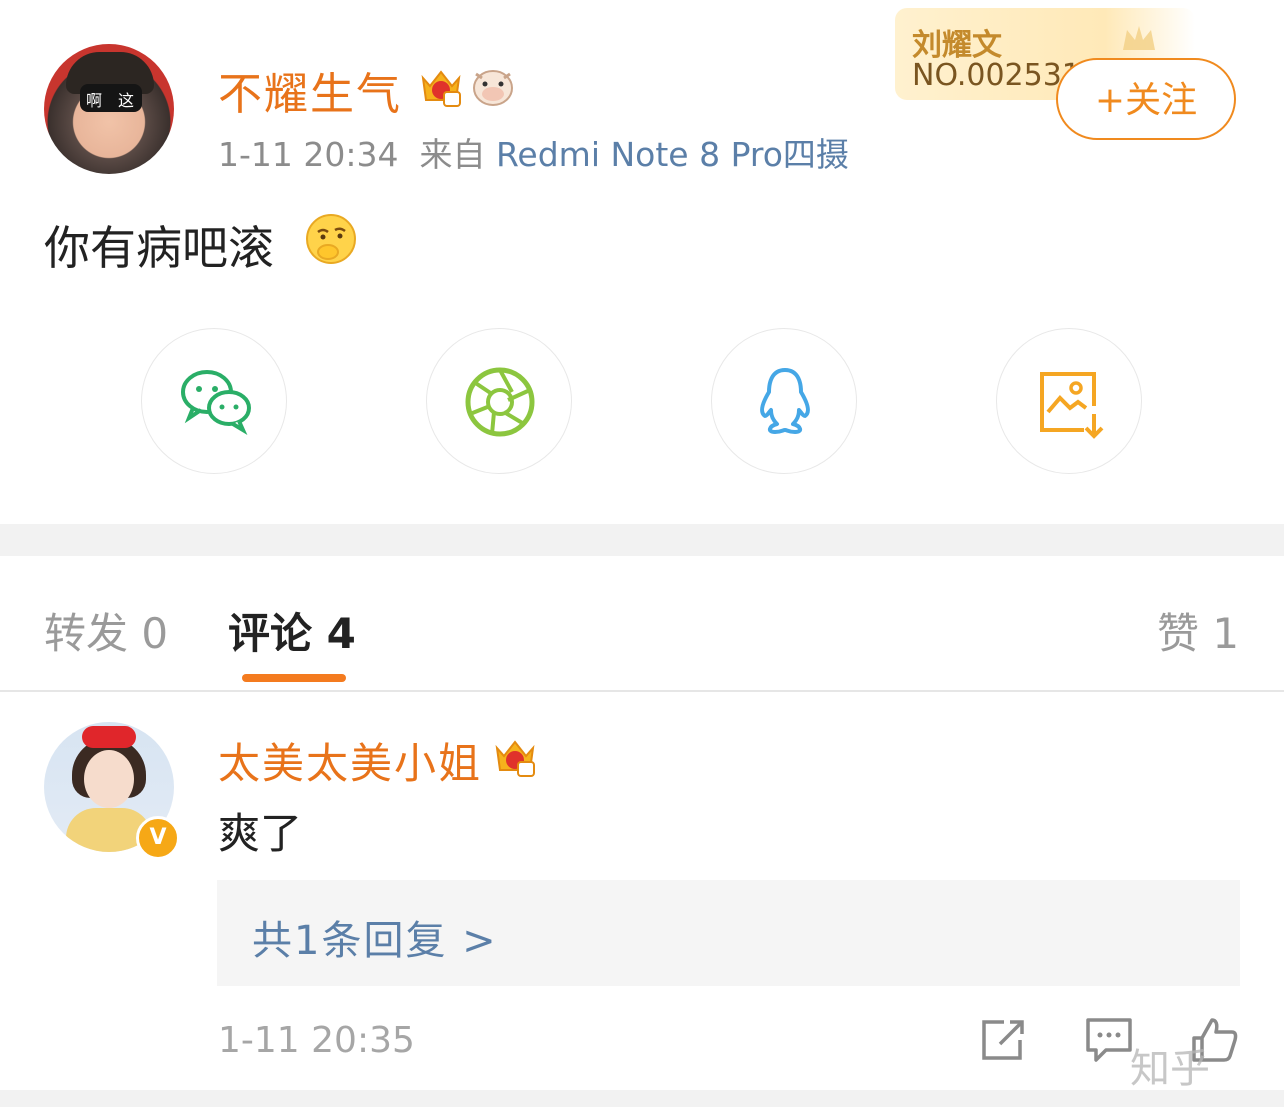  I want to click on avatar-glasses: 啊 这, so click(111, 98).